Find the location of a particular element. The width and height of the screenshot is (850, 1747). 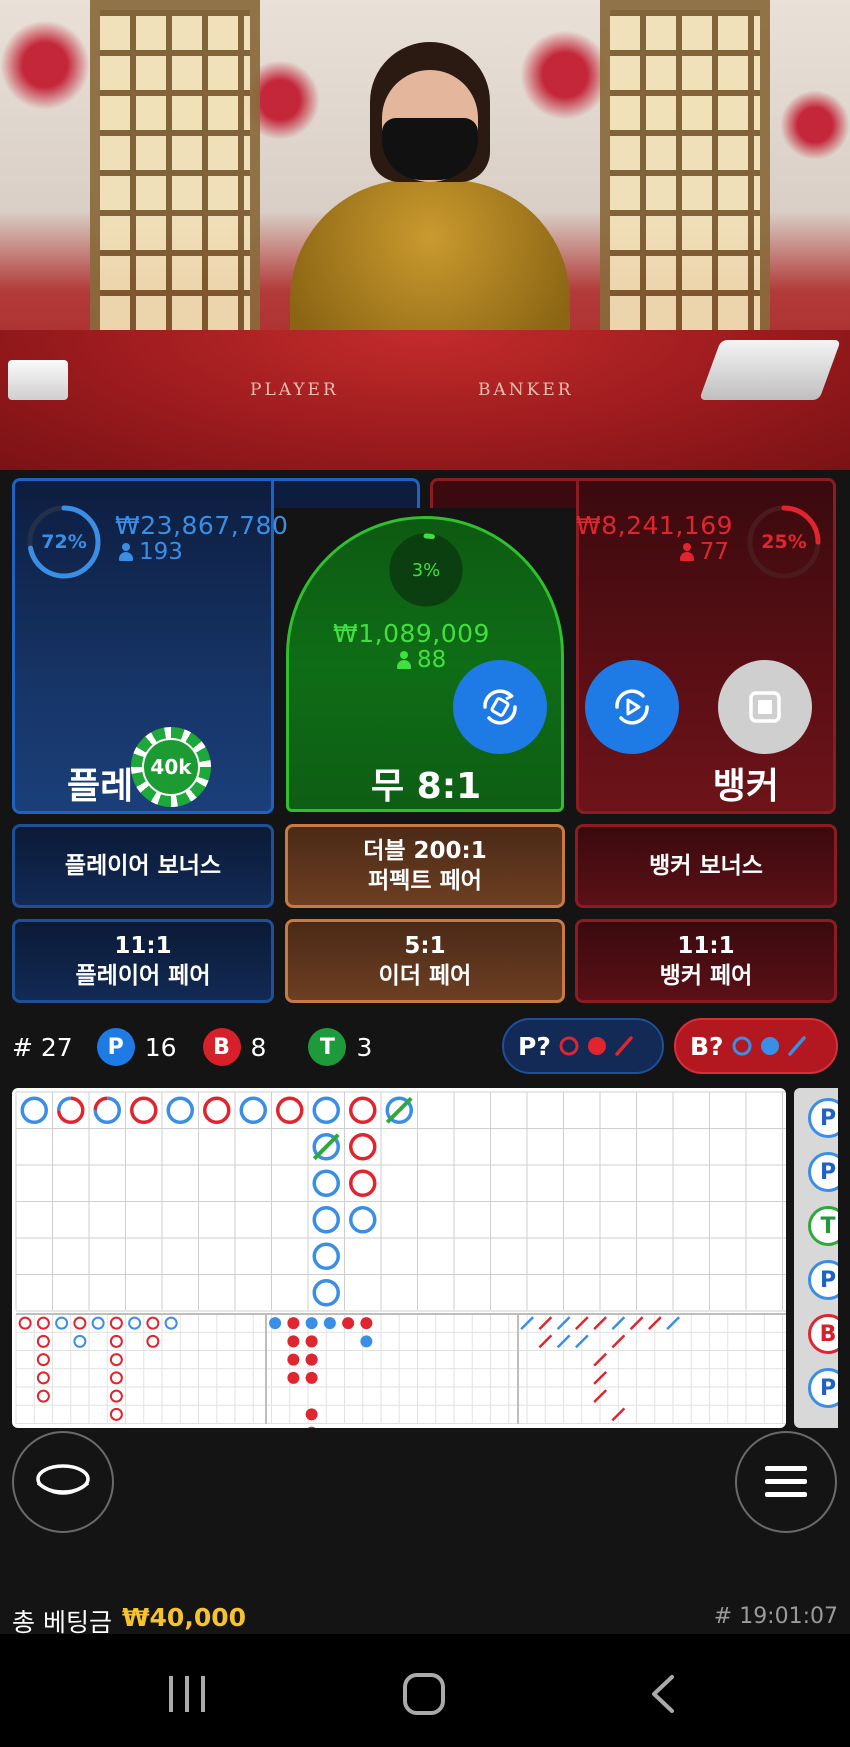

result-history-strip: PPTPBP is located at coordinates (816, 1258).